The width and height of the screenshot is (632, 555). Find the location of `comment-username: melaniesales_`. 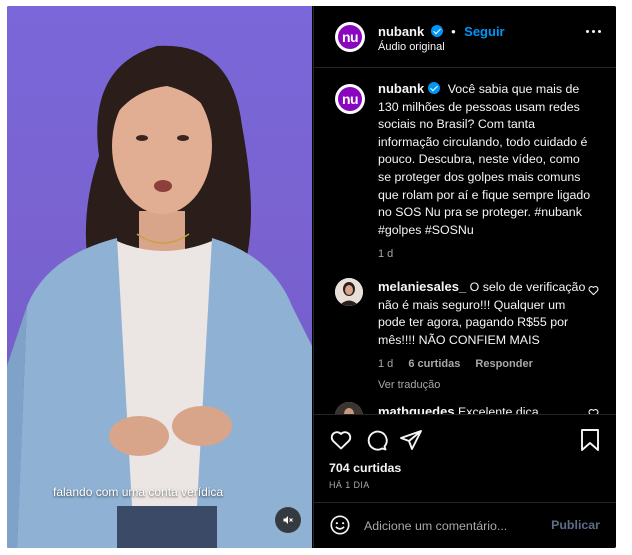

comment-username: melaniesales_ is located at coordinates (422, 286).